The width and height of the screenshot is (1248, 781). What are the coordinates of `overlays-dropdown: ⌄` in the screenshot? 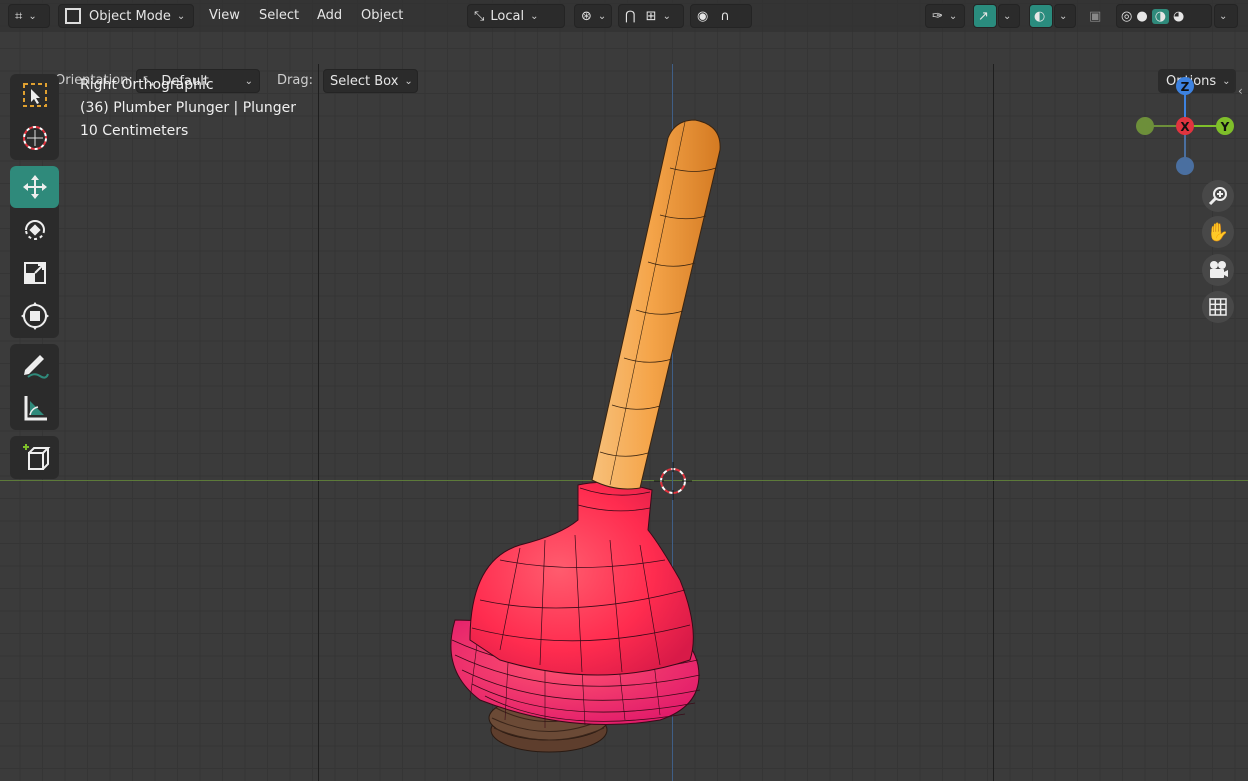 It's located at (1065, 16).